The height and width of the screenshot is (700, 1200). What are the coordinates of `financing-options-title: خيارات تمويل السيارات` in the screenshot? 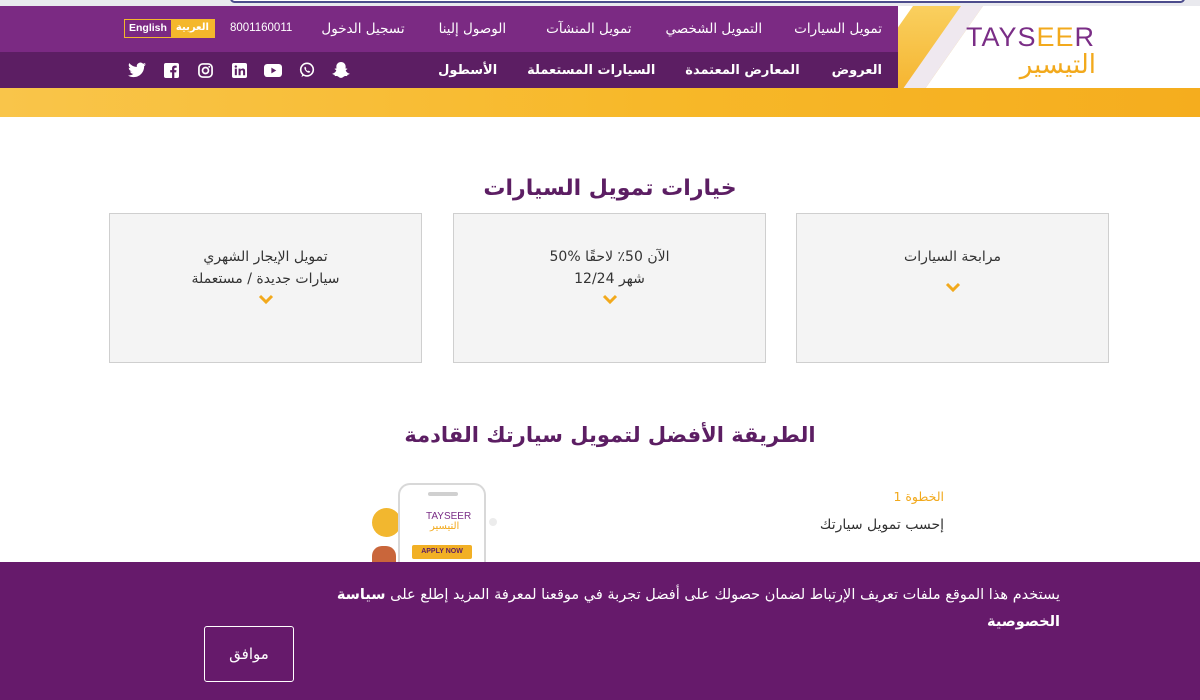 It's located at (610, 188).